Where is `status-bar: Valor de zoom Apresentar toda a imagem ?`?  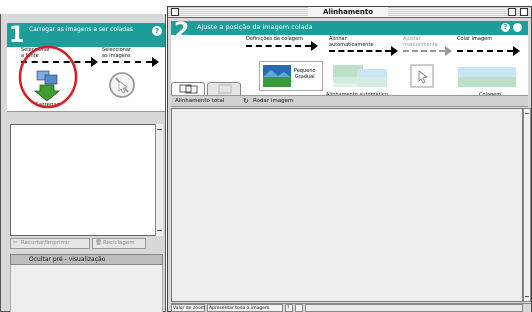
status-bar: Valor de zoom Apresentar toda a imagem ? is located at coordinates (351, 307).